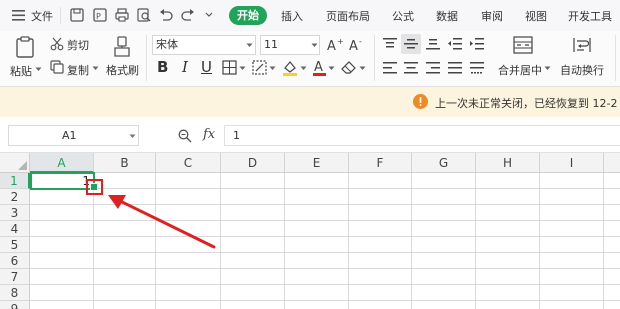 The width and height of the screenshot is (620, 309). What do you see at coordinates (122, 47) in the screenshot?
I see `format-painter-icon` at bounding box center [122, 47].